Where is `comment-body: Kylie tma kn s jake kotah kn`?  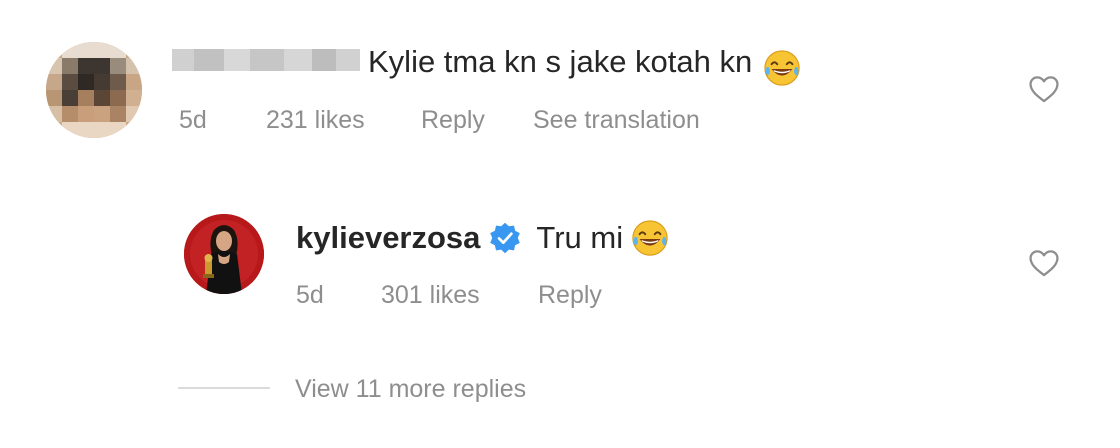 comment-body: Kylie tma kn s jake kotah kn is located at coordinates (584, 65).